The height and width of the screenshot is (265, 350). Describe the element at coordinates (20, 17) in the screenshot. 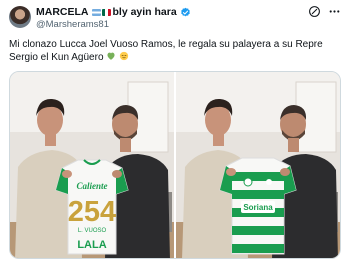

I see `avatar` at that location.